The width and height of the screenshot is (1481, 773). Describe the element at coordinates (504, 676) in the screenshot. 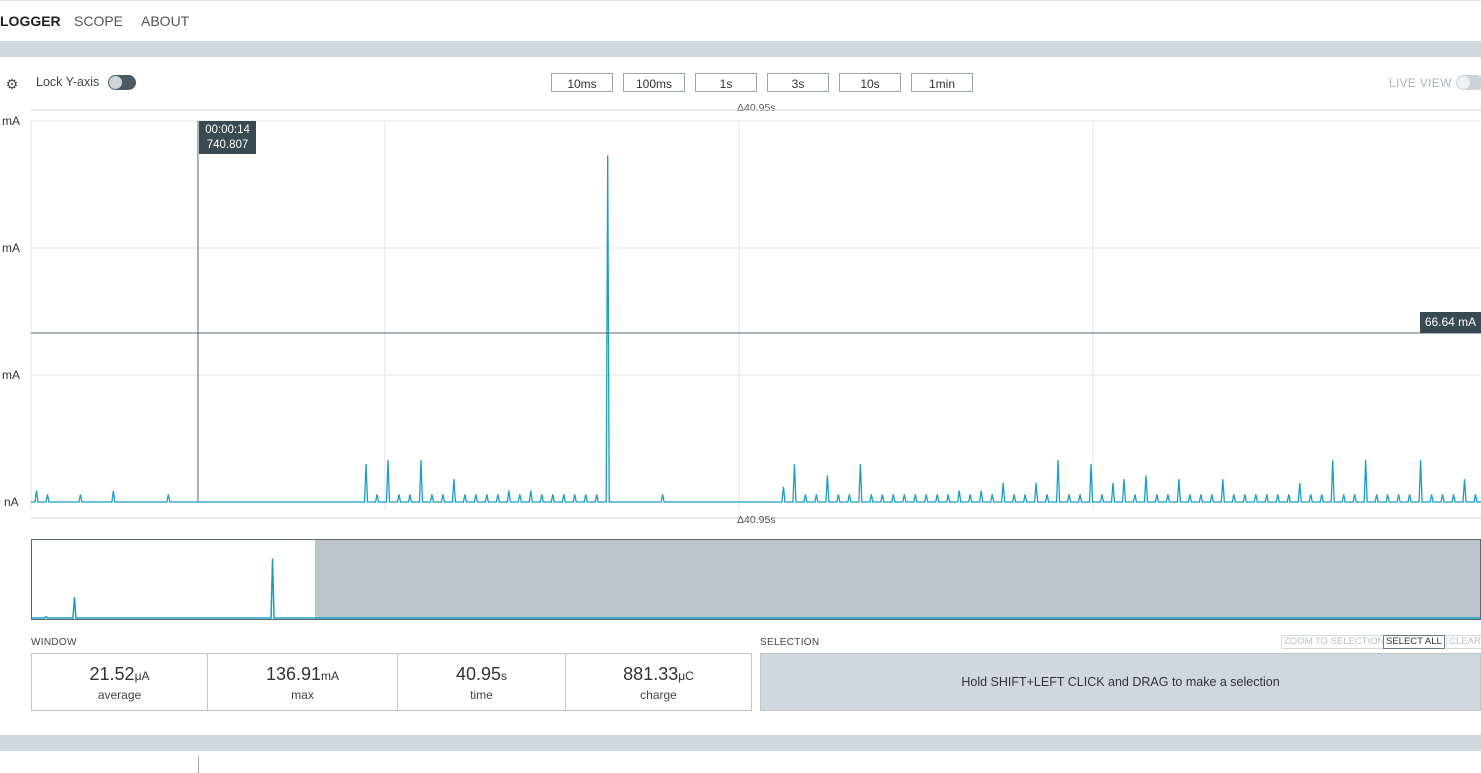

I see `stat-time-unit: s` at that location.